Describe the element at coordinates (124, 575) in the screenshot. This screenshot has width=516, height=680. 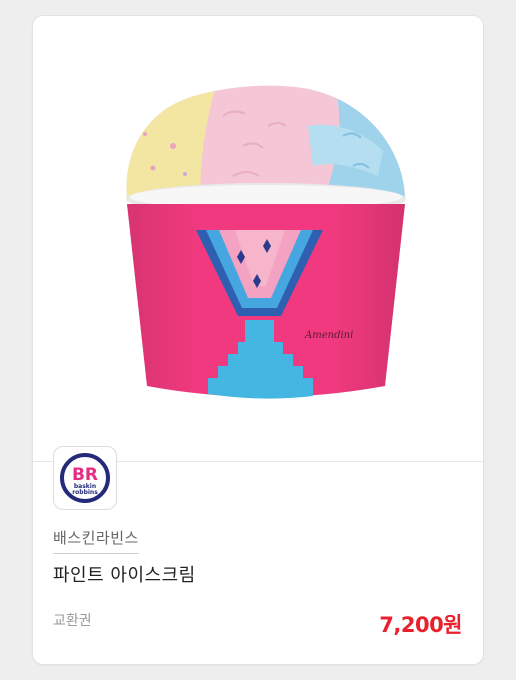
I see `product-name: 파인트 아이스크림` at that location.